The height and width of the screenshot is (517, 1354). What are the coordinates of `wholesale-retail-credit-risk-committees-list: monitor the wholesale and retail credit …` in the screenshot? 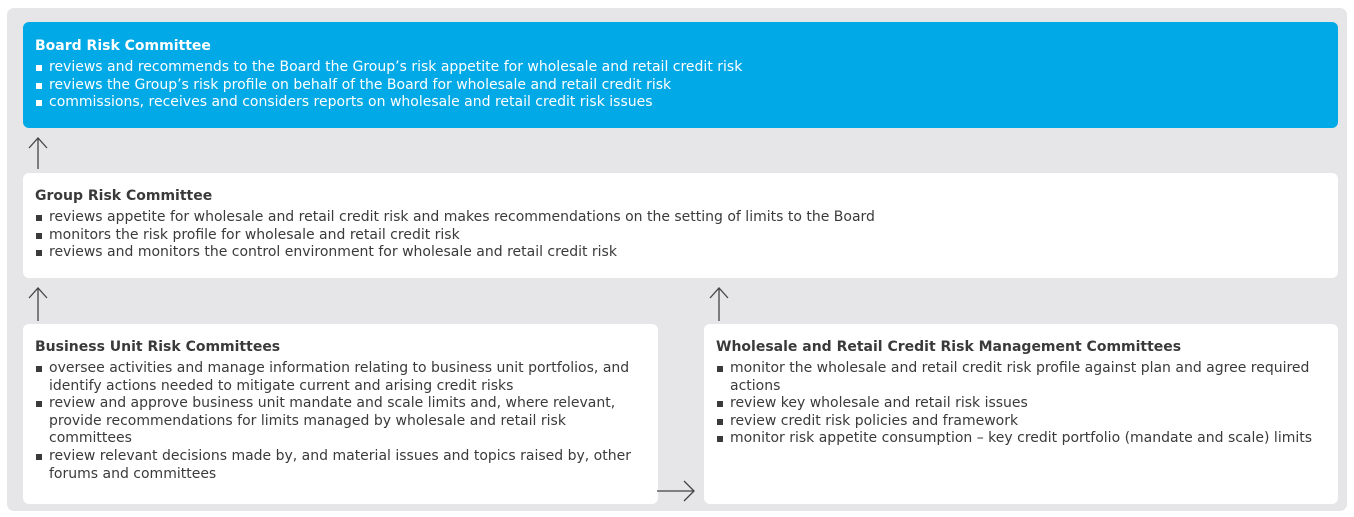 It's located at (1021, 404).